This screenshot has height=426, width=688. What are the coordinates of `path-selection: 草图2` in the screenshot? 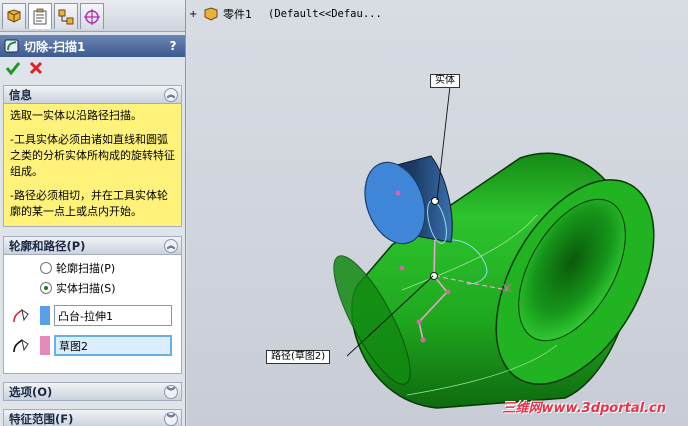 It's located at (91, 345).